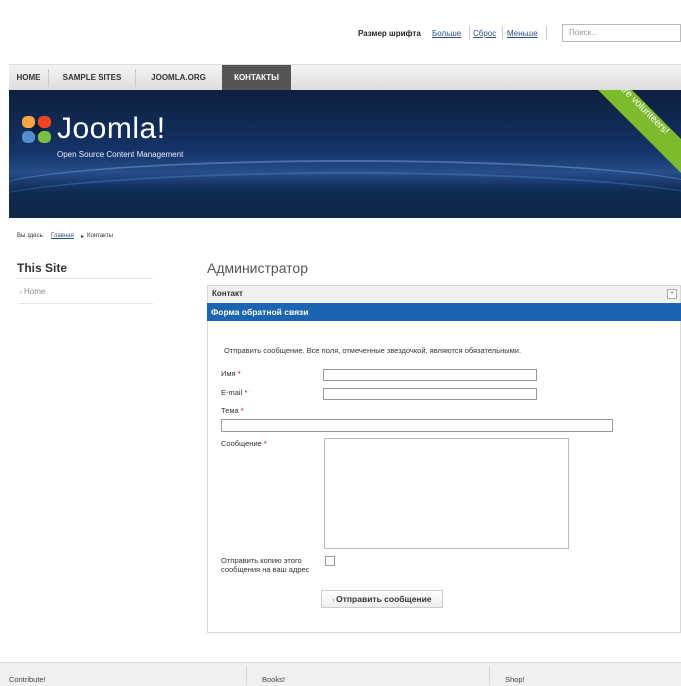 The width and height of the screenshot is (681, 686). Describe the element at coordinates (35, 291) in the screenshot. I see `sidebar-item-label: Home` at that location.